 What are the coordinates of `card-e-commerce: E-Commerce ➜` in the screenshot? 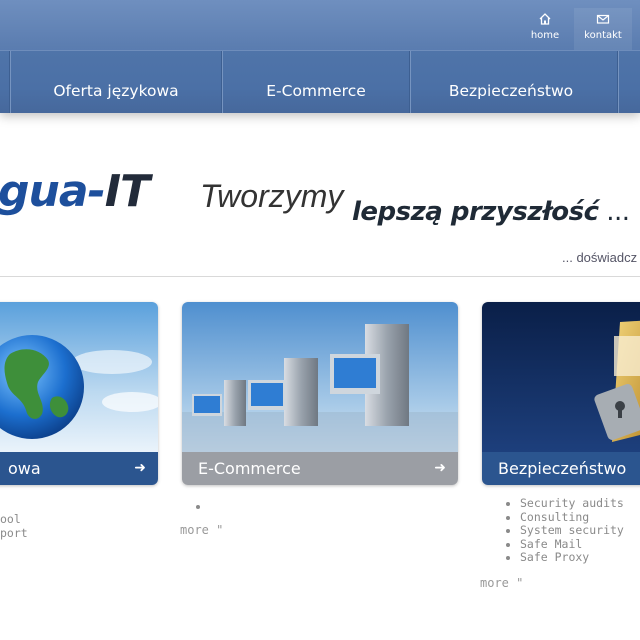 It's located at (320, 393).